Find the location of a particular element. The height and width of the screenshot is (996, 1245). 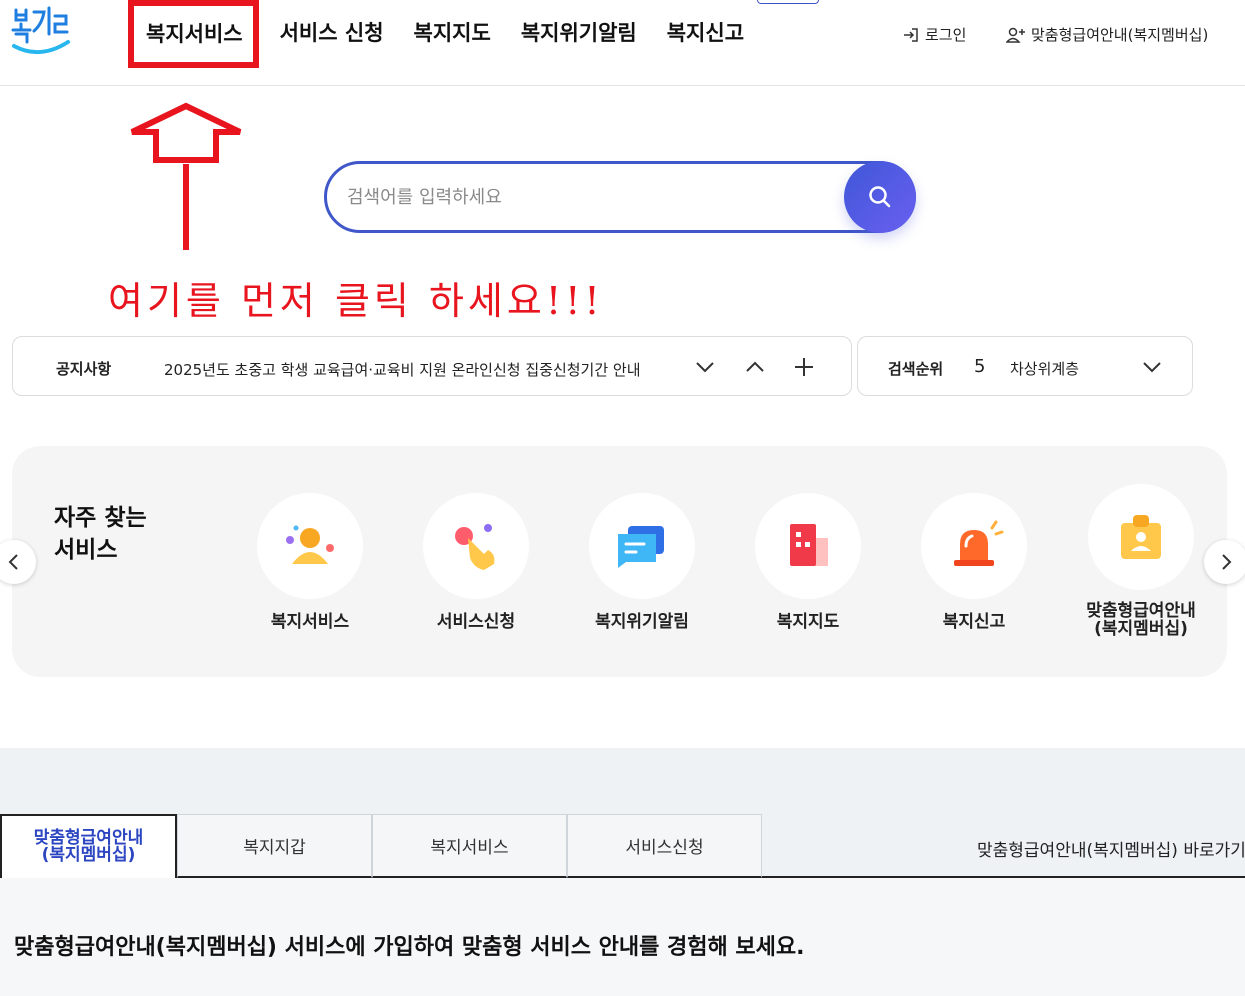

person-icon is located at coordinates (310, 544).